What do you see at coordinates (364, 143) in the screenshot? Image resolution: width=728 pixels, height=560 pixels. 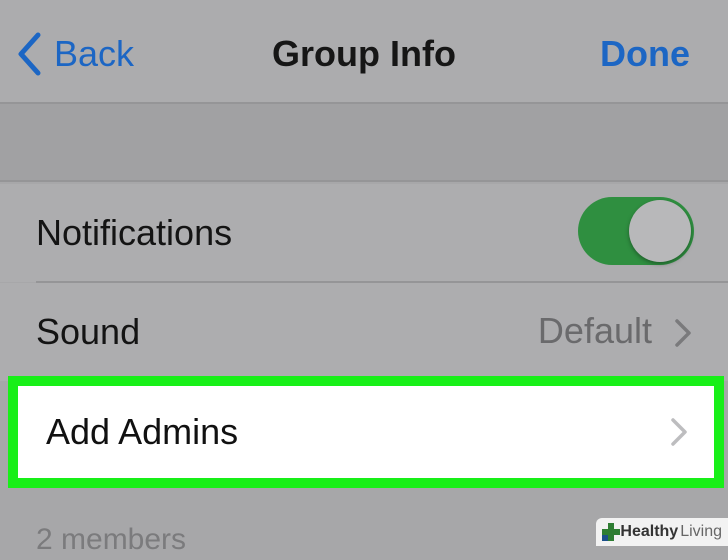 I see `section-spacer` at bounding box center [364, 143].